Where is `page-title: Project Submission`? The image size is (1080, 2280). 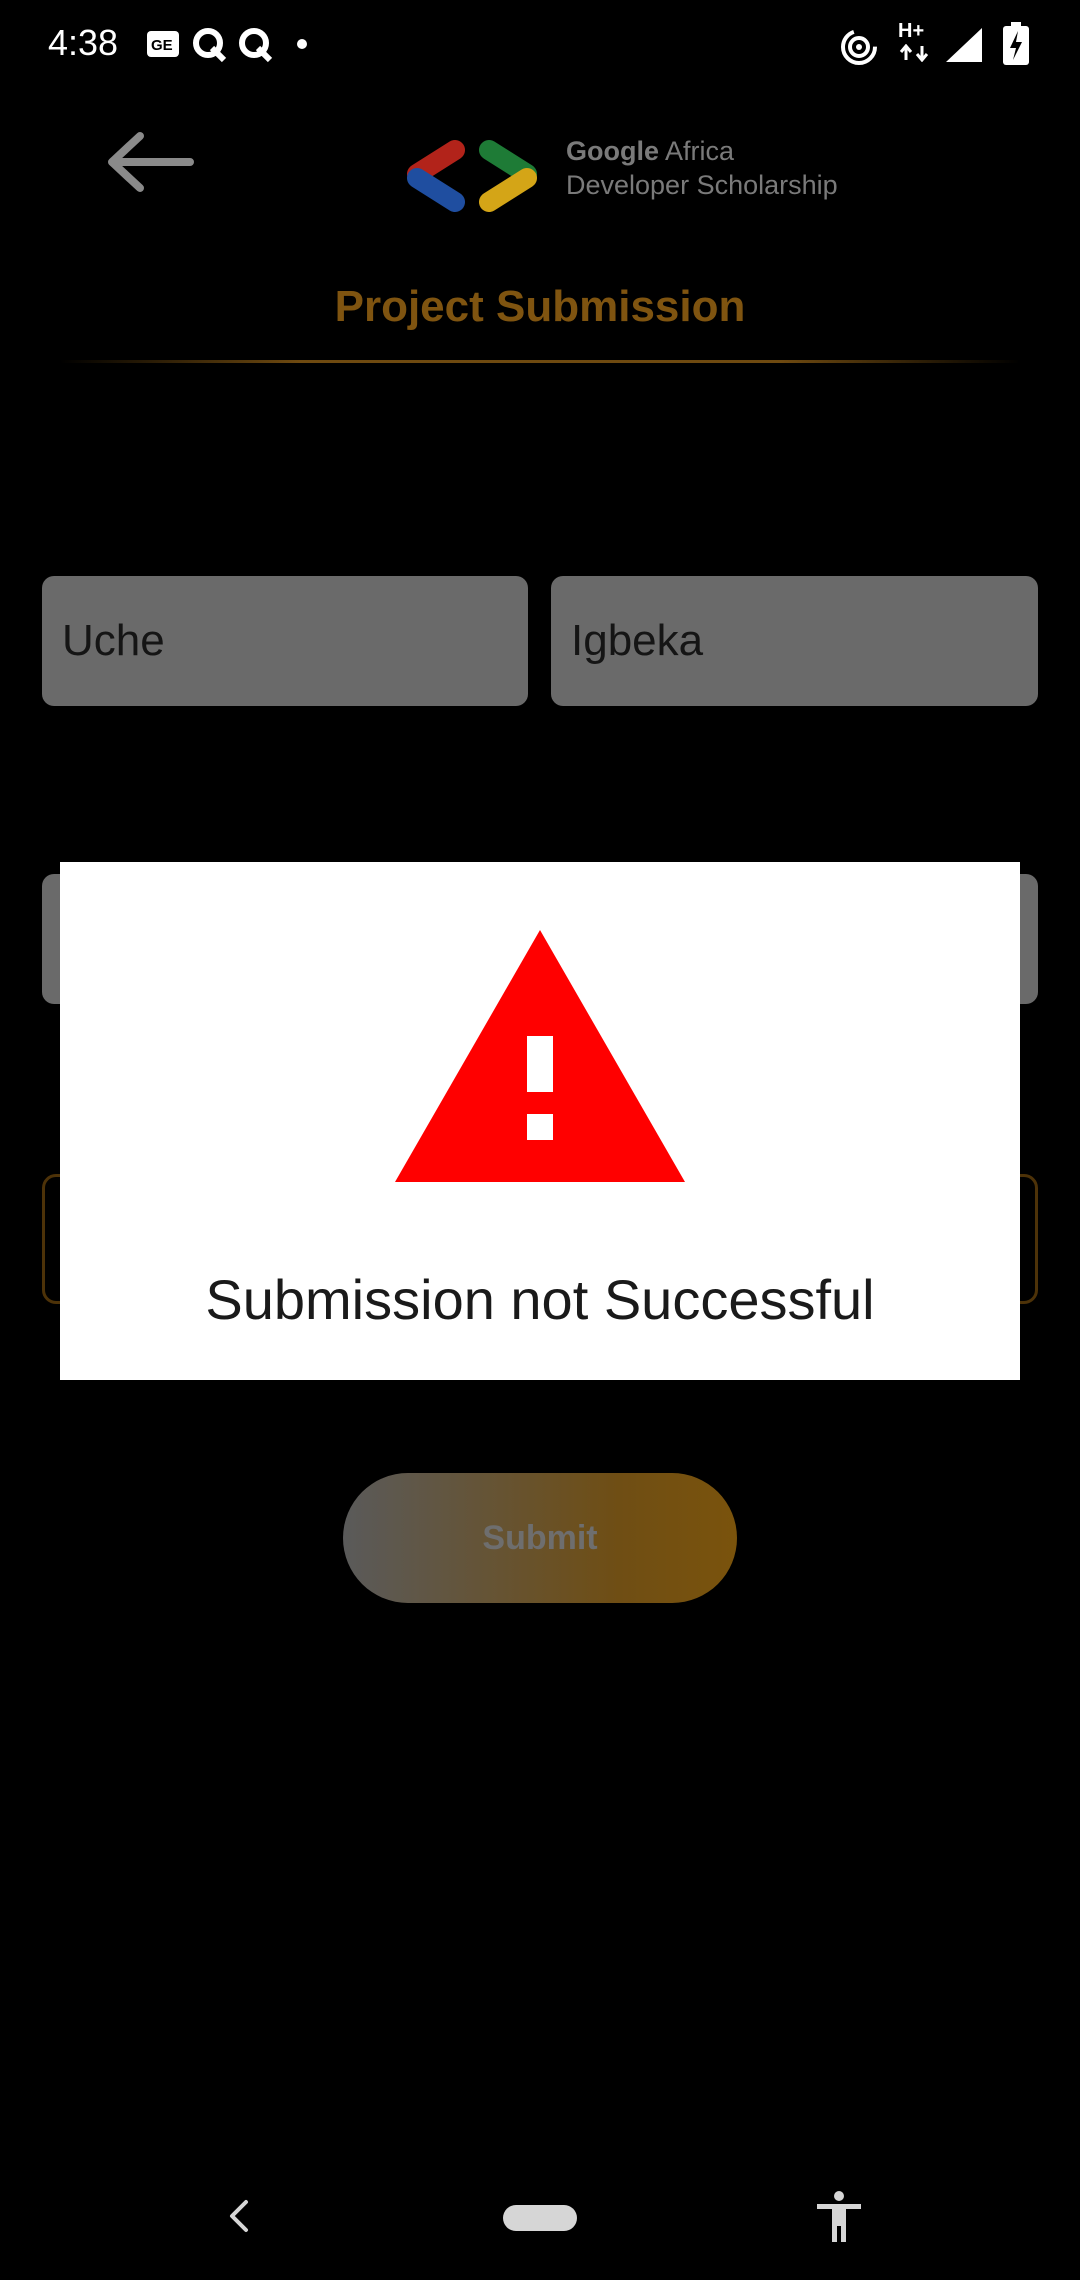 page-title: Project Submission is located at coordinates (540, 306).